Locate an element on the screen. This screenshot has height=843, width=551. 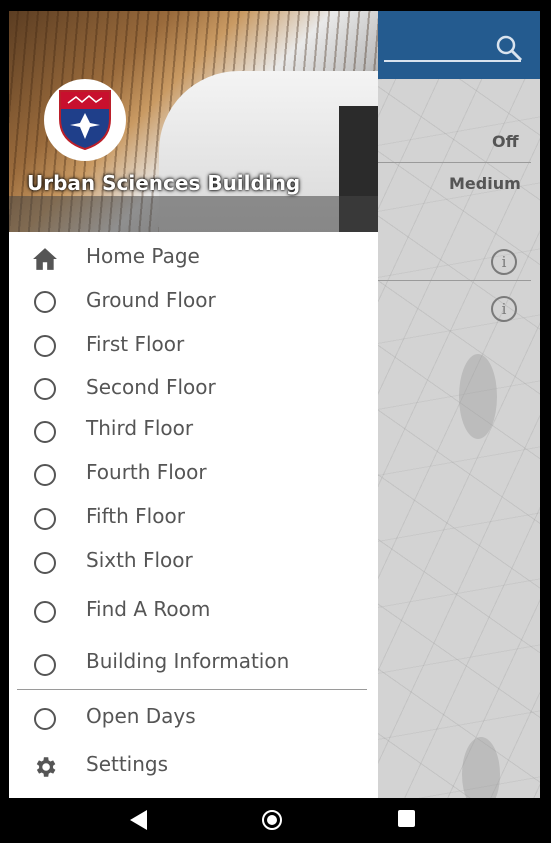
menu-label: Find A Room is located at coordinates (148, 609).